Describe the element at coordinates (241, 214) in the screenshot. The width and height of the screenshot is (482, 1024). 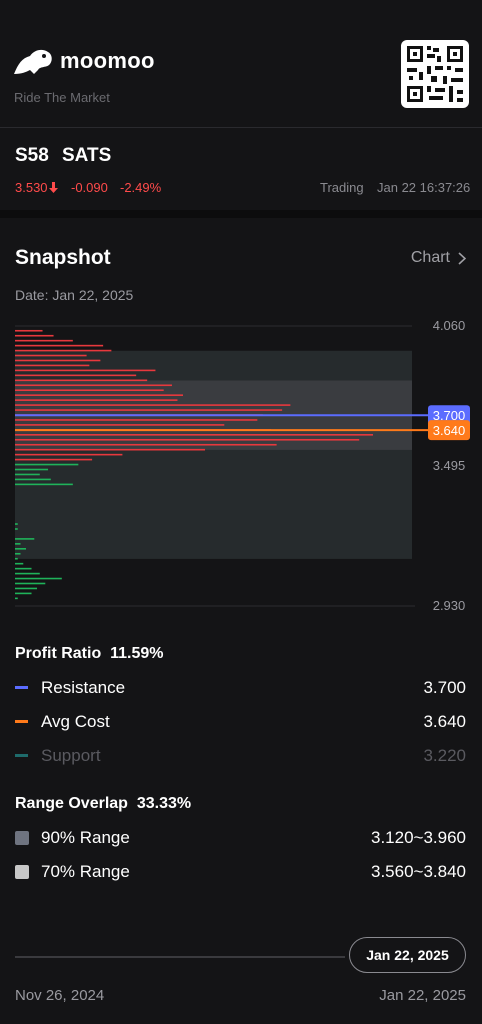
I see `section-divider` at that location.